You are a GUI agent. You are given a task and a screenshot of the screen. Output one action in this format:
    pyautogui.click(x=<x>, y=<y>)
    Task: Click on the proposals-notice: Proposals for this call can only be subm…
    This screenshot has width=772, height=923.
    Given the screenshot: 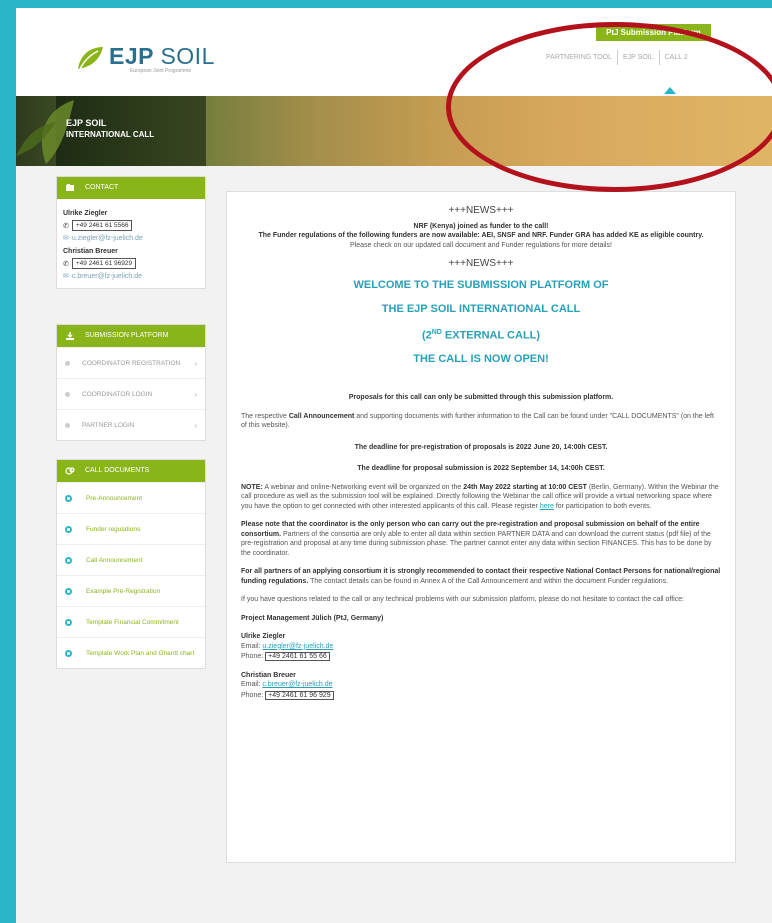 What is the action you would take?
    pyautogui.click(x=481, y=398)
    